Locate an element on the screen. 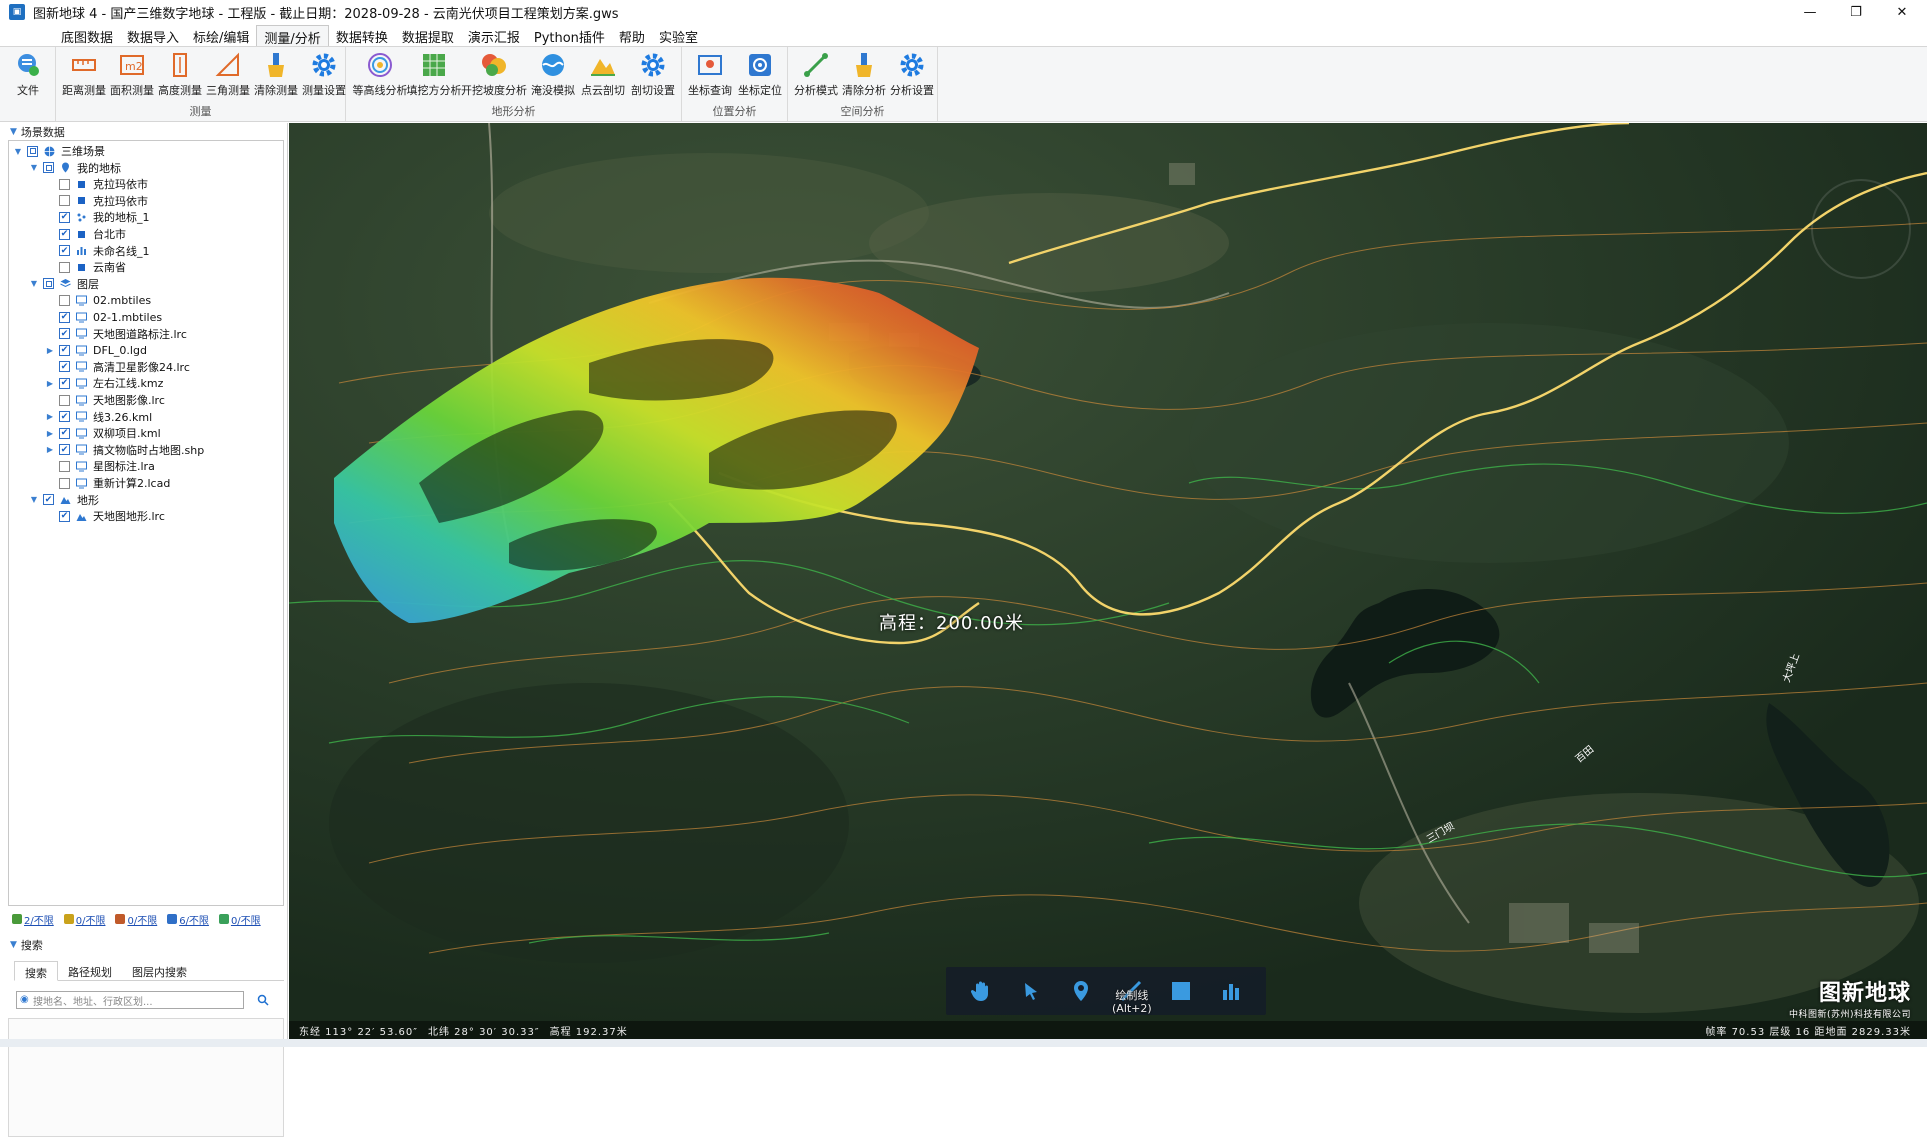 This screenshot has width=1927, height=1137. area-measure-button: m2 面积测量 is located at coordinates (132, 74).